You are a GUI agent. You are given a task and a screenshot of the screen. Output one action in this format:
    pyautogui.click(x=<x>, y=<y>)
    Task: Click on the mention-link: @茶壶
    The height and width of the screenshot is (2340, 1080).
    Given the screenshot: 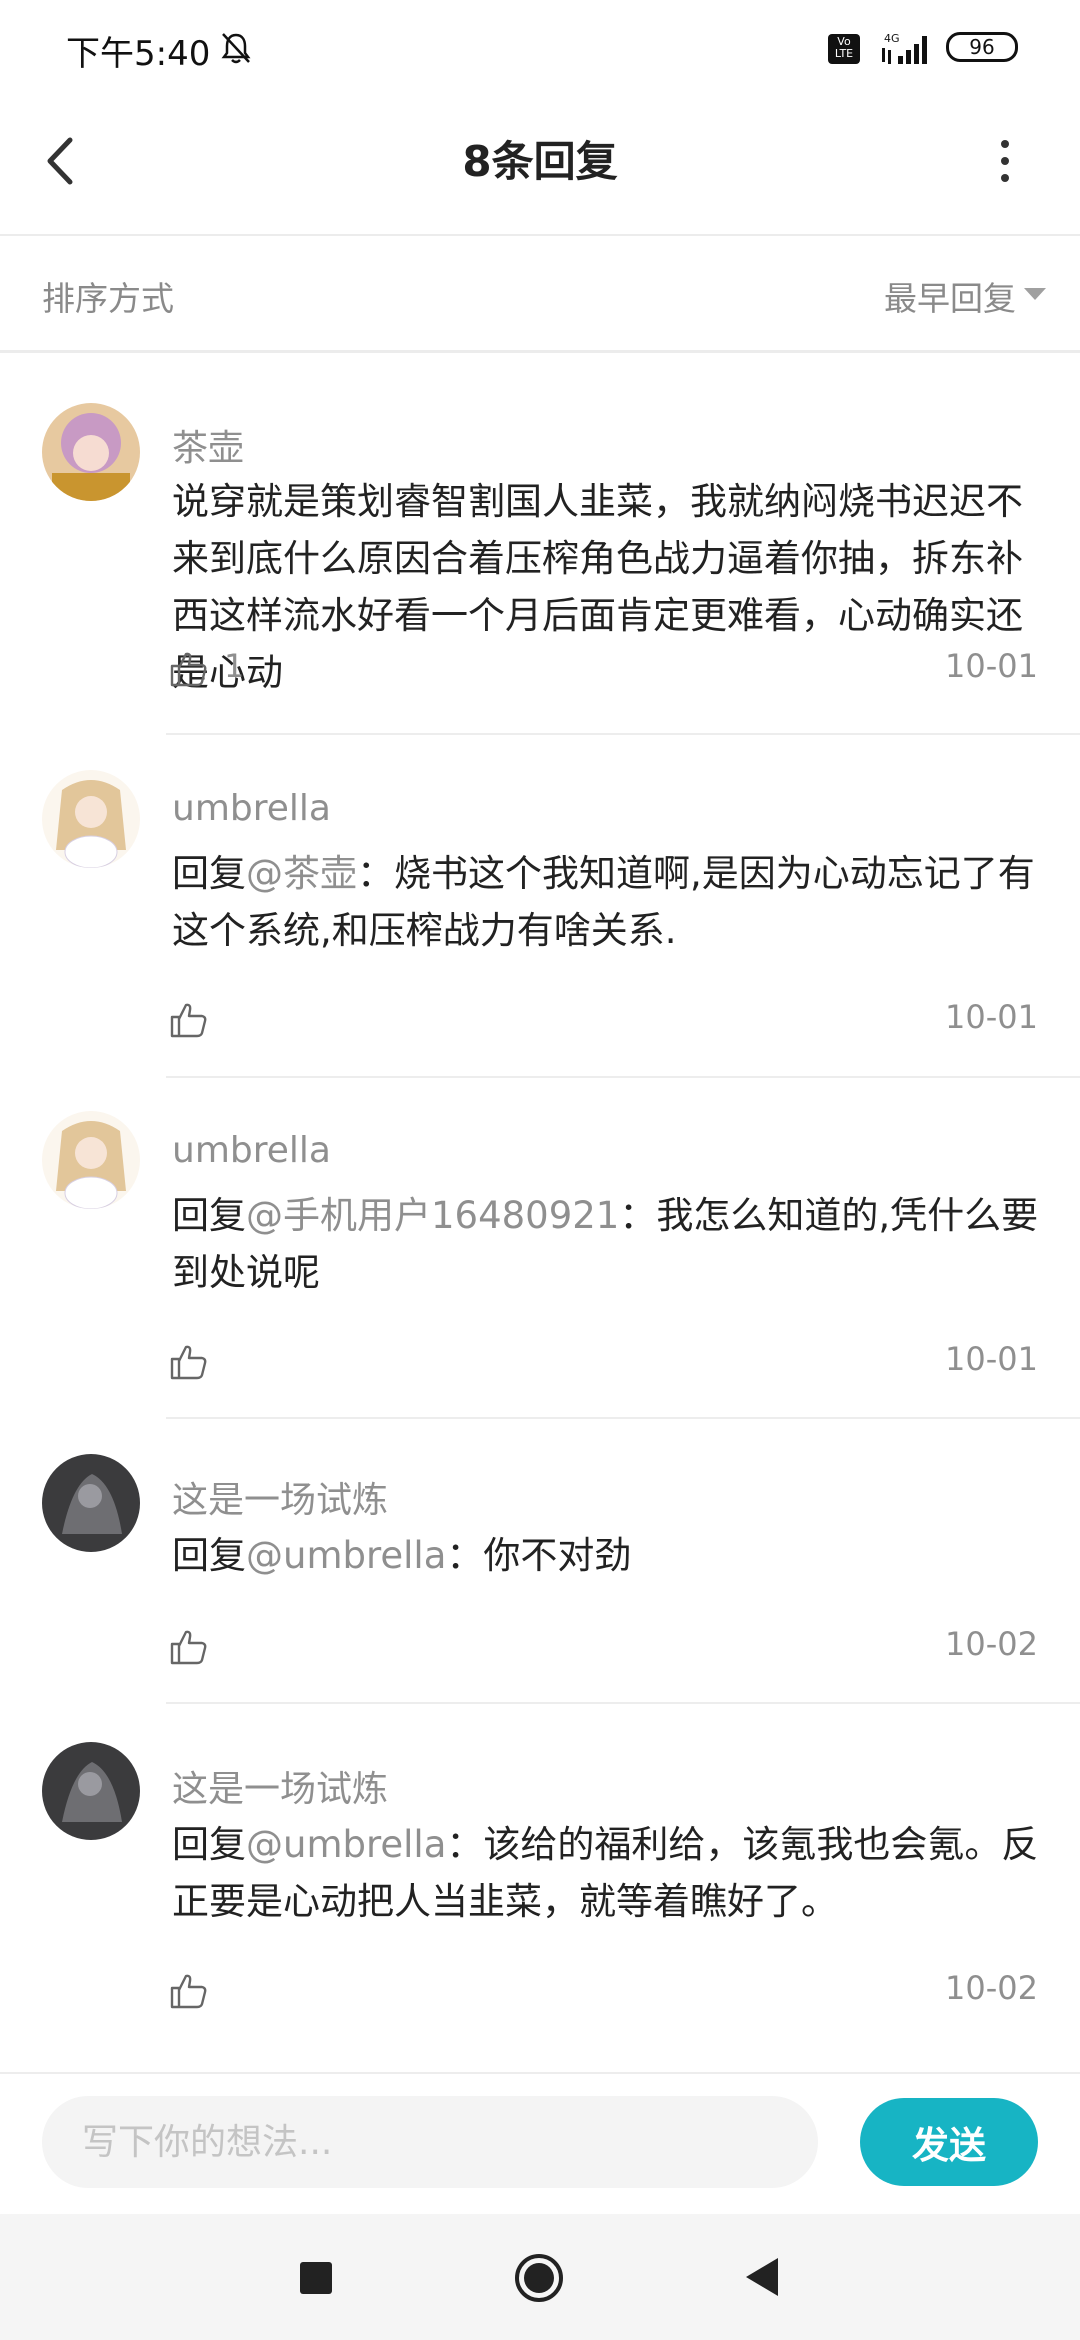 What is the action you would take?
    pyautogui.click(x=301, y=873)
    